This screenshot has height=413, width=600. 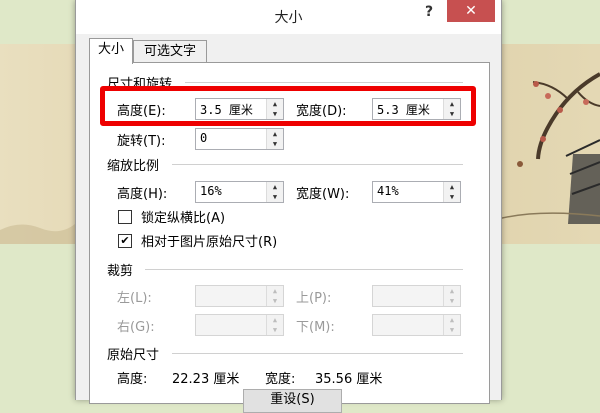 What do you see at coordinates (388, 191) in the screenshot?
I see `scale-width-value: 41%` at bounding box center [388, 191].